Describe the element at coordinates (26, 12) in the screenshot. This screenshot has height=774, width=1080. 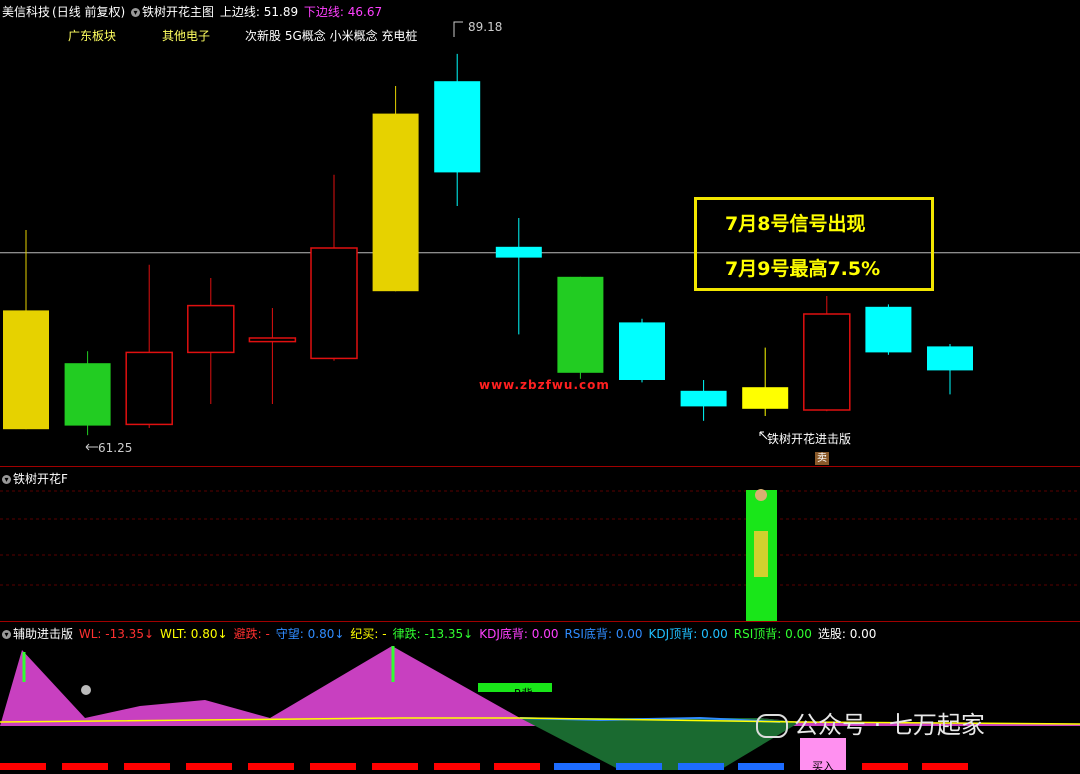
I see `stock-name: 美信科技` at that location.